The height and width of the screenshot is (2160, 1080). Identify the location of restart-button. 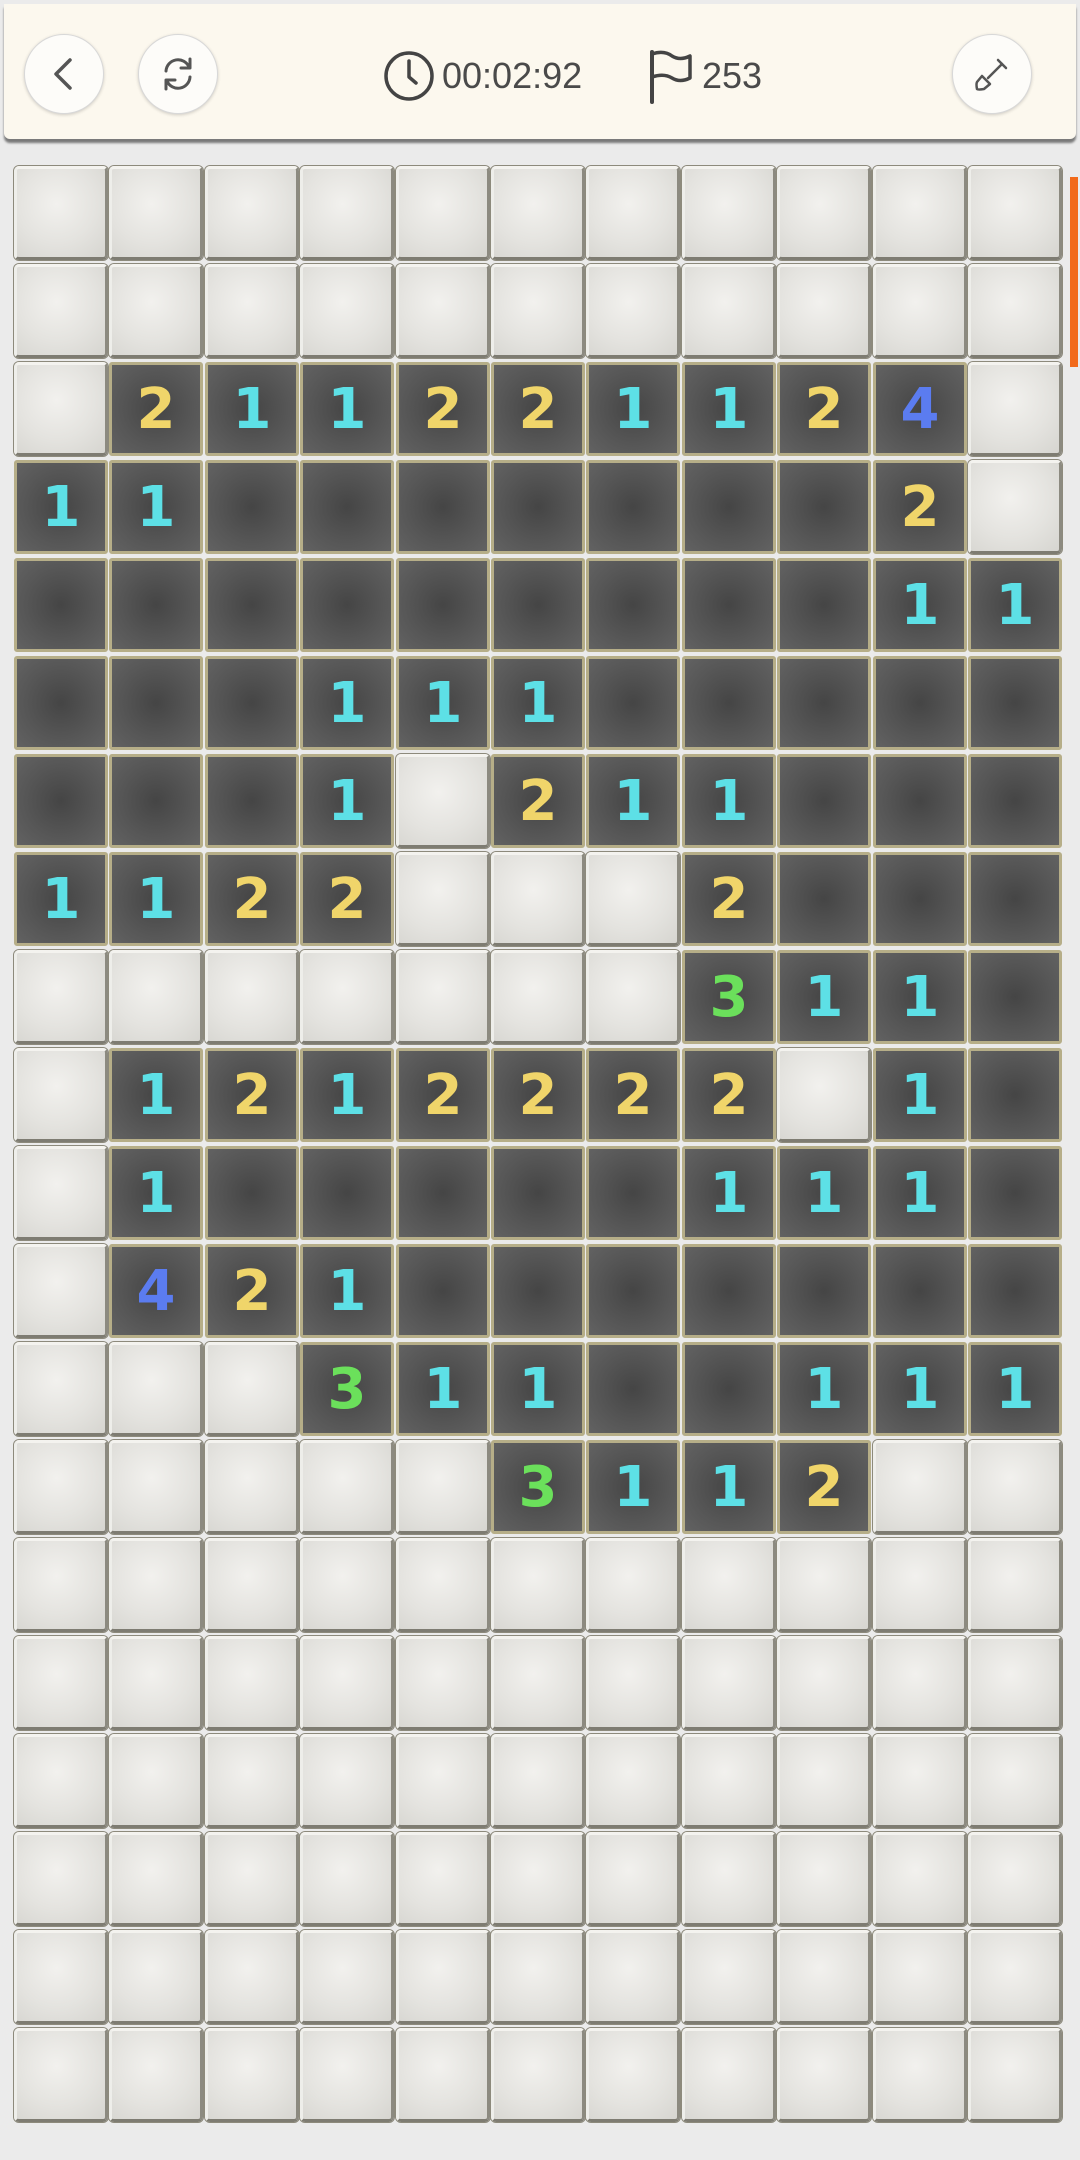
(178, 74).